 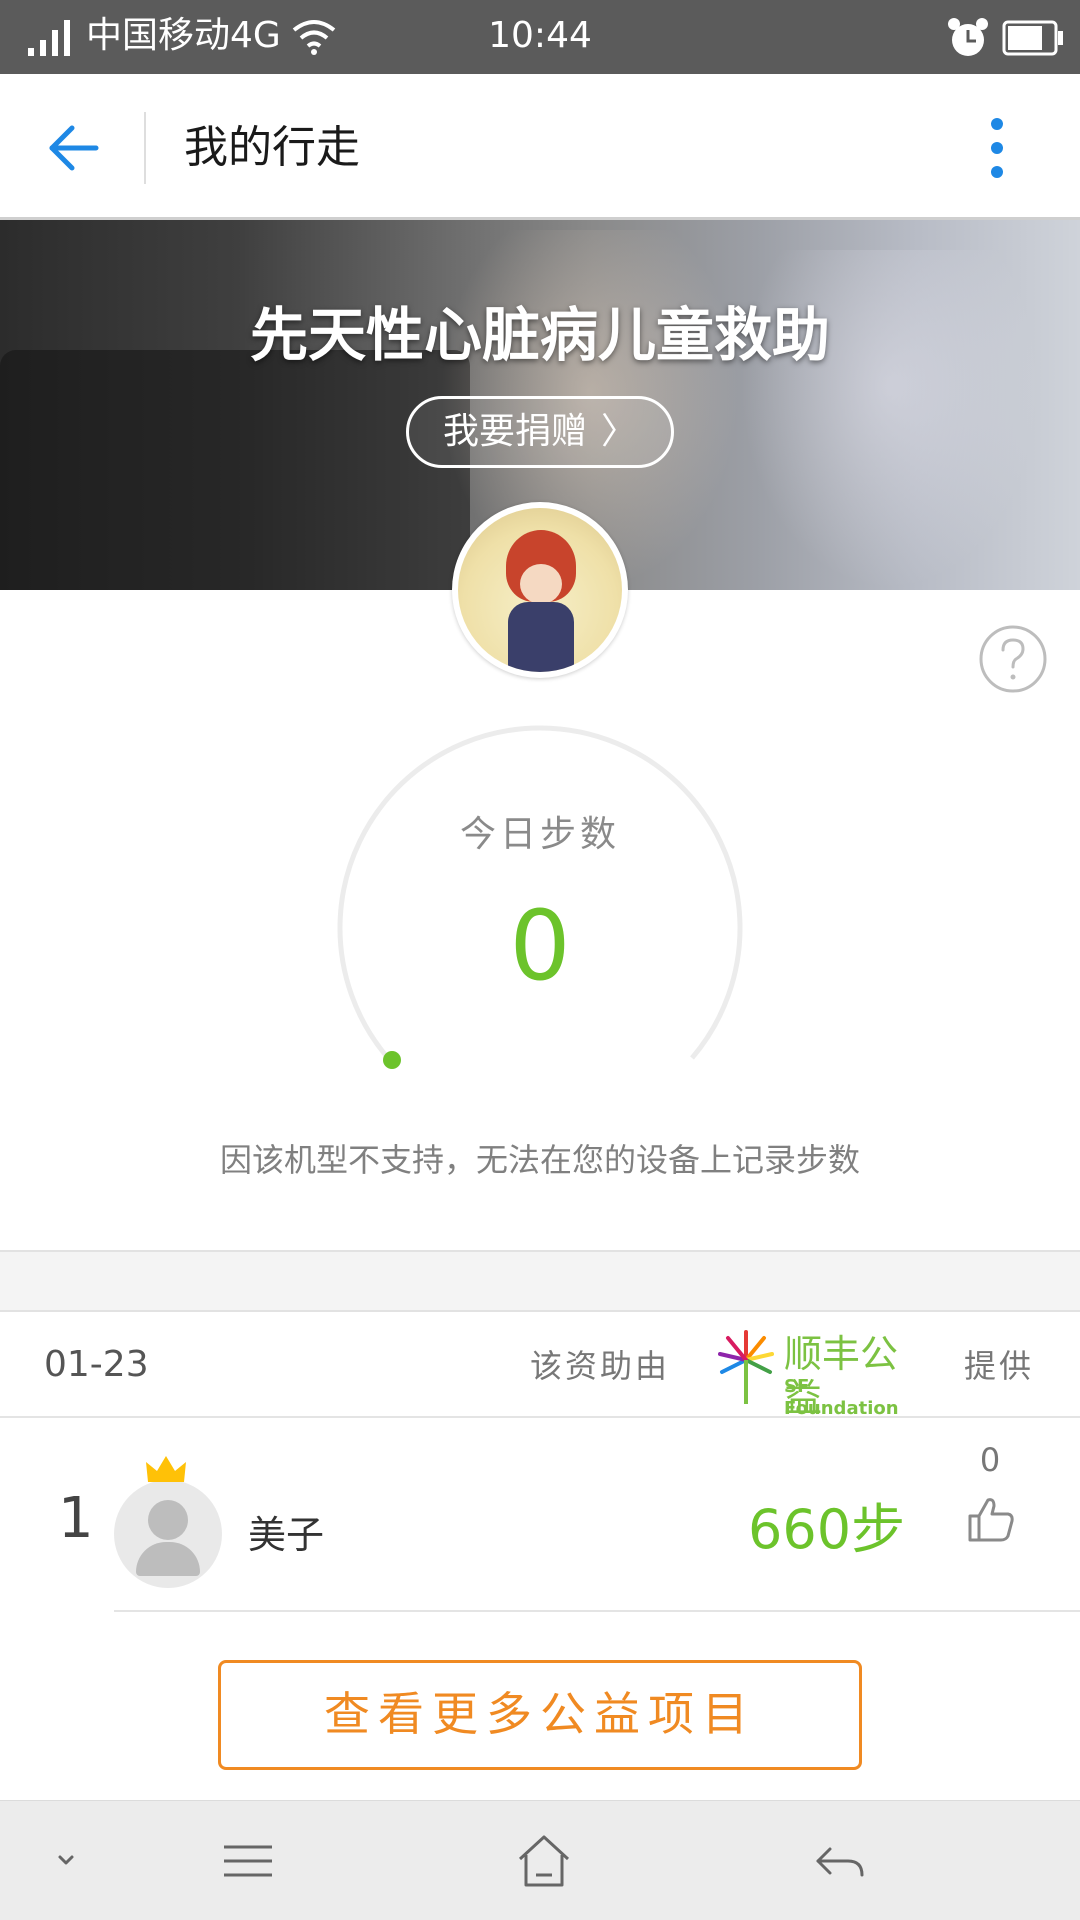 I want to click on header-divider, so click(x=145, y=148).